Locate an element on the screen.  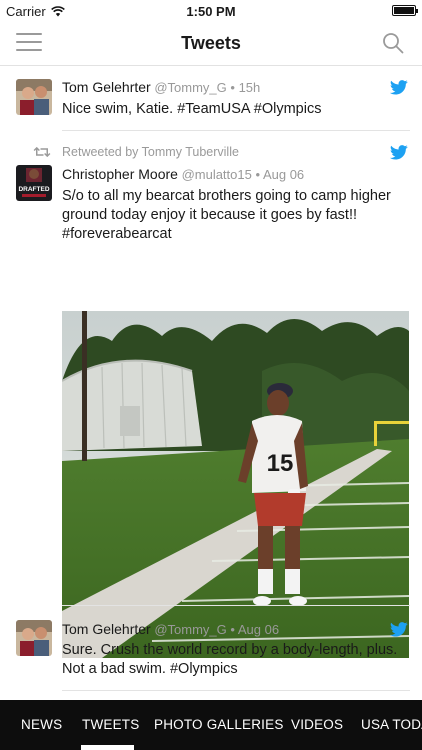
tweet-header: Christopher Moore @mulatto15 • Aug 06 is located at coordinates (183, 174).